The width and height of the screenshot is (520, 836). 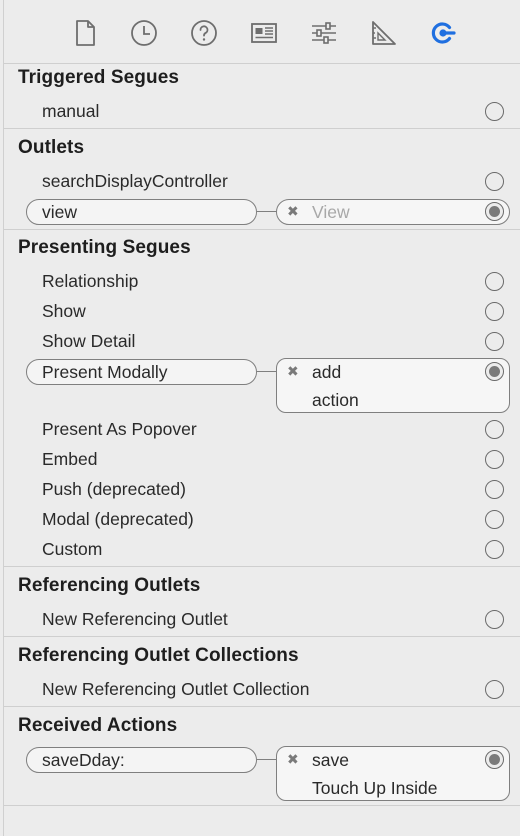 I want to click on triggered-segue-manual: manual, so click(x=71, y=111).